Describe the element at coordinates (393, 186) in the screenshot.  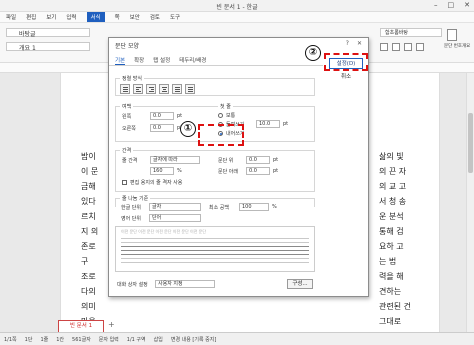
I see `document-line-right: 의 교 고` at that location.